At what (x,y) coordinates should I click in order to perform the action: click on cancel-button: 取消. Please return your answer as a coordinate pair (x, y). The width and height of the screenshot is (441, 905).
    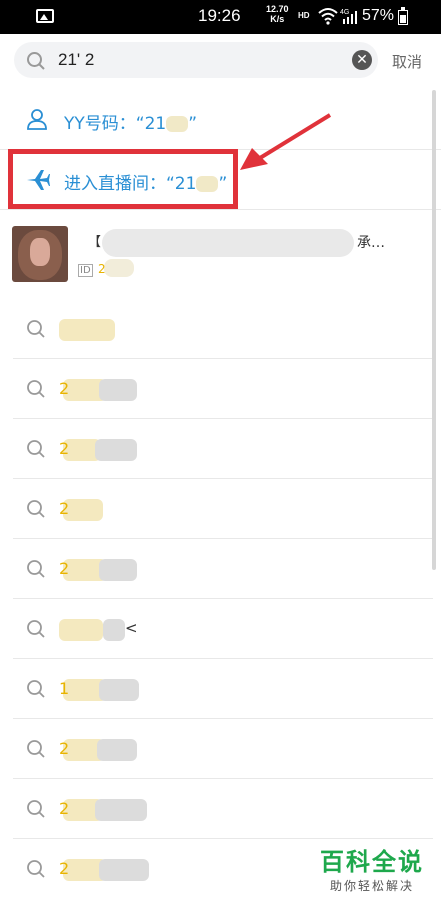
    Looking at the image, I should click on (407, 61).